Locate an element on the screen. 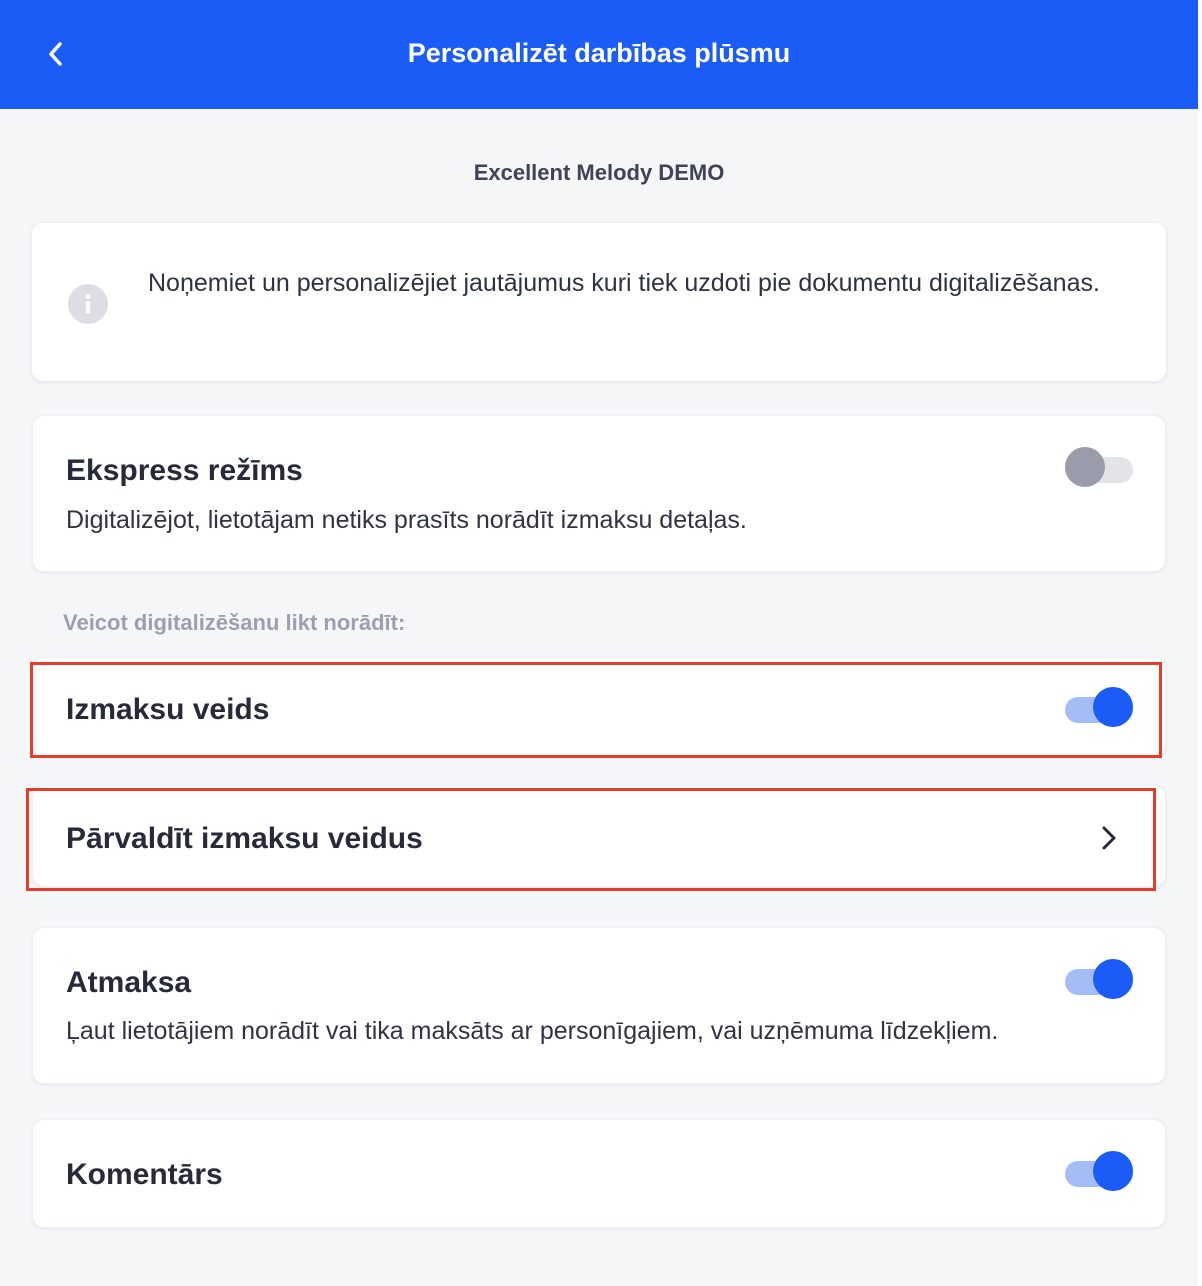  refund-toggle is located at coordinates (1099, 979).